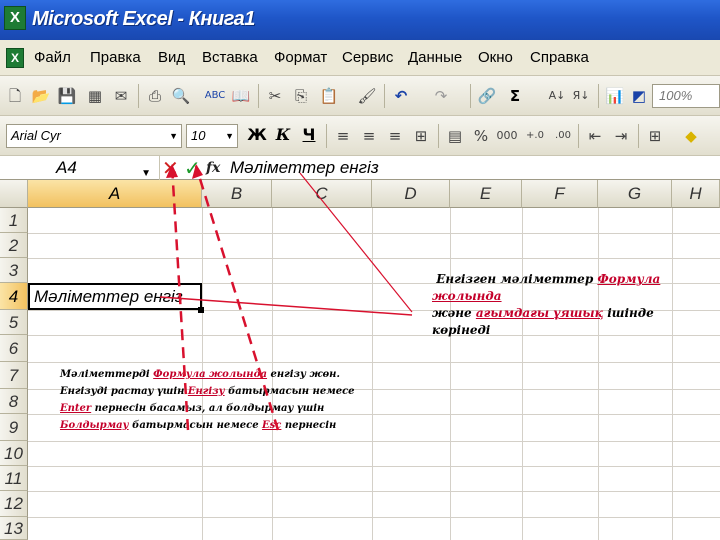  What do you see at coordinates (14, 504) in the screenshot?
I see `row-header: 12` at bounding box center [14, 504].